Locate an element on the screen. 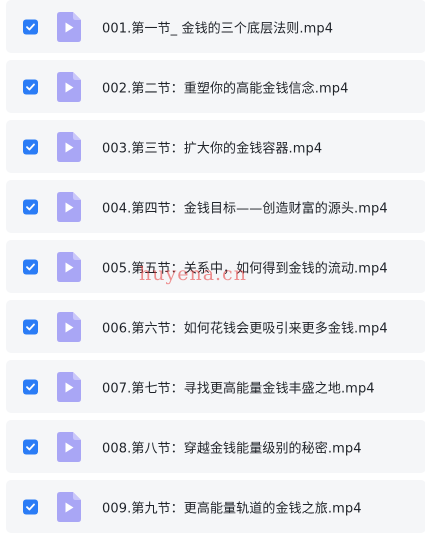  list-item: 001.第一节_ 金钱的三个底层法则.mp4 is located at coordinates (215, 26).